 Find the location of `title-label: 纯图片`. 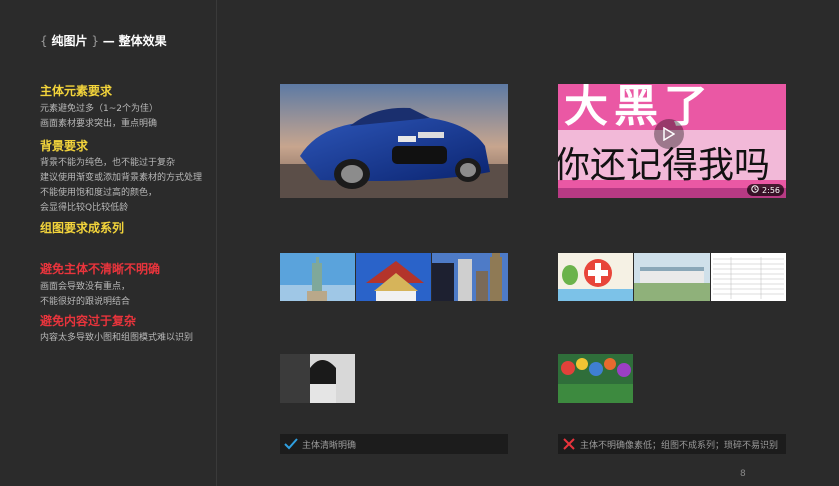

title-label: 纯图片 is located at coordinates (69, 41).